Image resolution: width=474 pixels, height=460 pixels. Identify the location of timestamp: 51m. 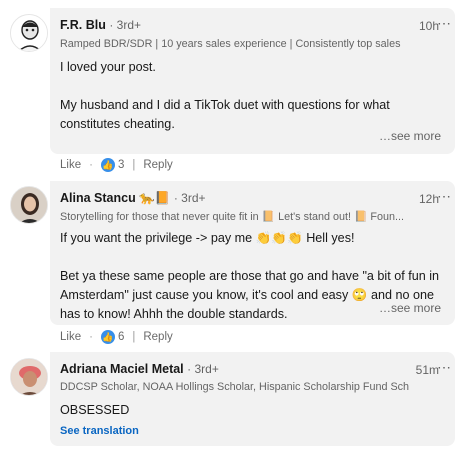
(427, 370).